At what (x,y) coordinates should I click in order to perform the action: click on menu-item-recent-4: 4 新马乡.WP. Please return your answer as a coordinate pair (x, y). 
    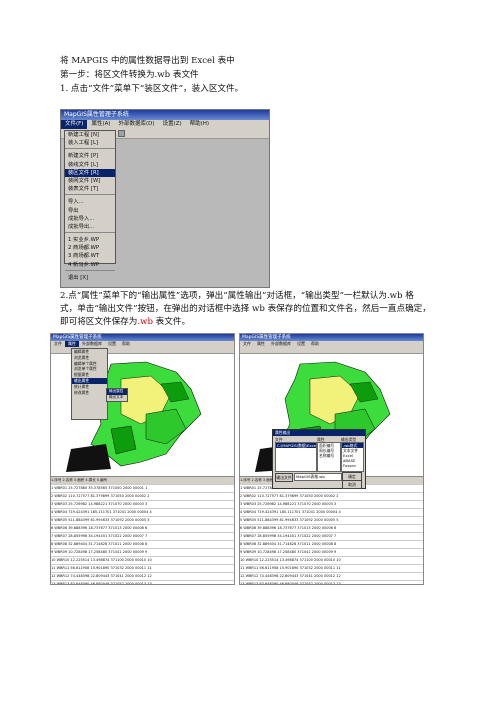
    Looking at the image, I should click on (90, 265).